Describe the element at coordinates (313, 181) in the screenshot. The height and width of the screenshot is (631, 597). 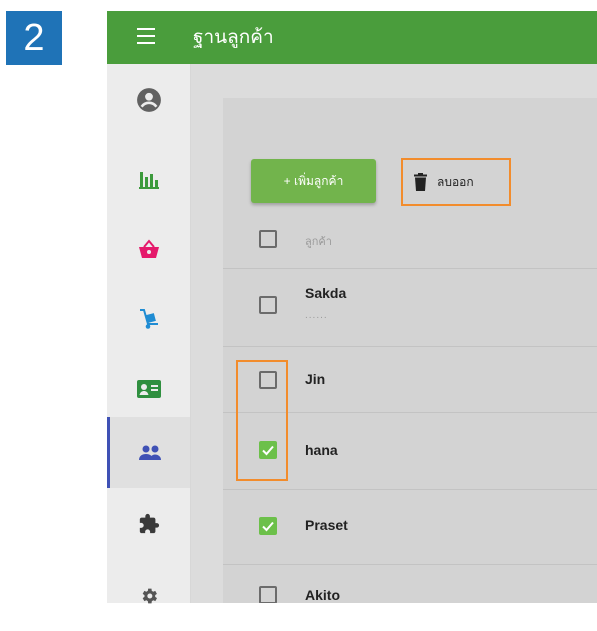
I see `add-customer-button: + เพิ่มลูกค้า` at that location.